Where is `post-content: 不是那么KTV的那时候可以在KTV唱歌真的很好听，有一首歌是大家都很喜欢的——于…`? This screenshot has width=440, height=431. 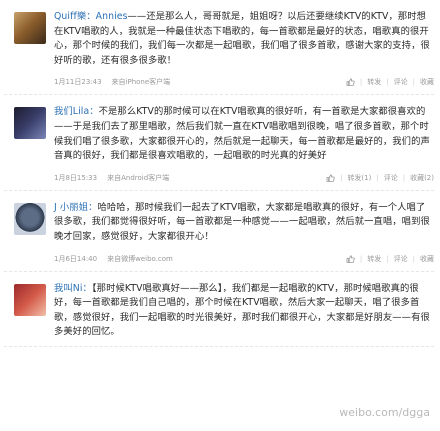
post-content: 不是那么KTV的那时候可以在KTV唱歌真的很好听，有一首歌是大家都很喜欢的——于… is located at coordinates (242, 134).